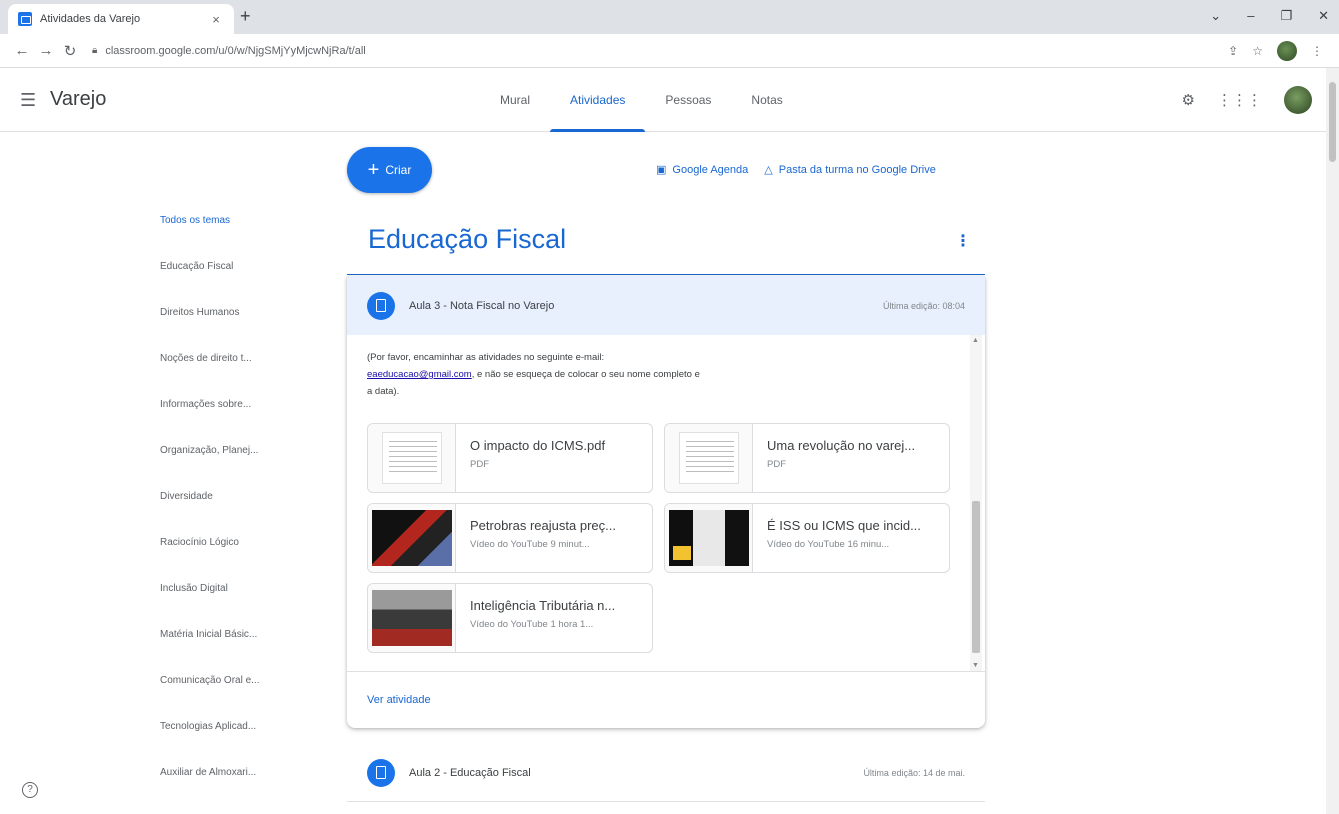 The image size is (1339, 814). Describe the element at coordinates (768, 170) in the screenshot. I see `drive-icon: △` at that location.